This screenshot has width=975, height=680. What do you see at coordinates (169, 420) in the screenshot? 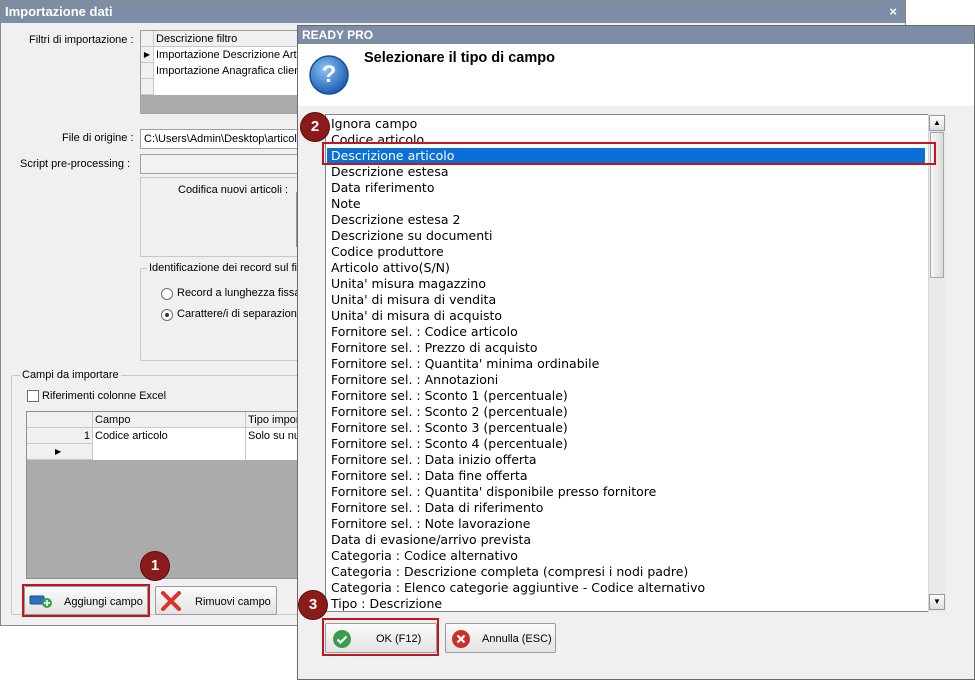
I see `table-header-campo: Campo` at bounding box center [169, 420].